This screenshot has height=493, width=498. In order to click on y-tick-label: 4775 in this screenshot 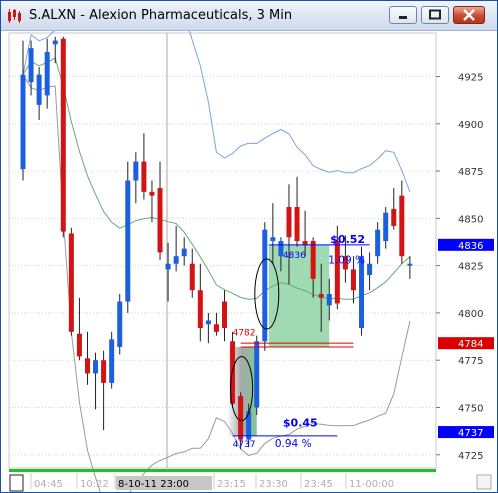, I will do `click(470, 361)`.